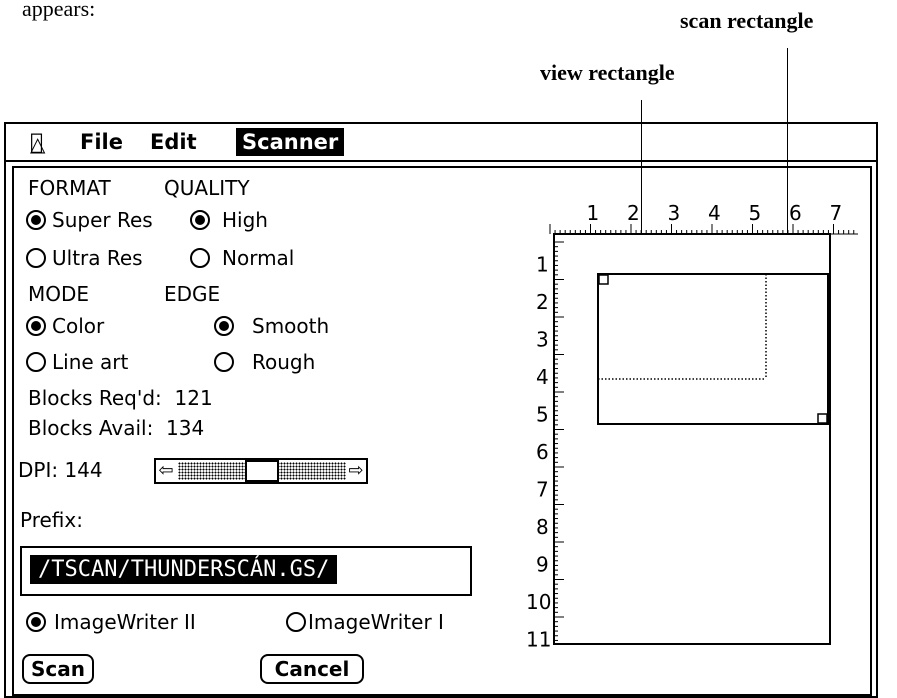  Describe the element at coordinates (116, 428) in the screenshot. I see `blocks-avail: Blocks Avail: 134` at that location.